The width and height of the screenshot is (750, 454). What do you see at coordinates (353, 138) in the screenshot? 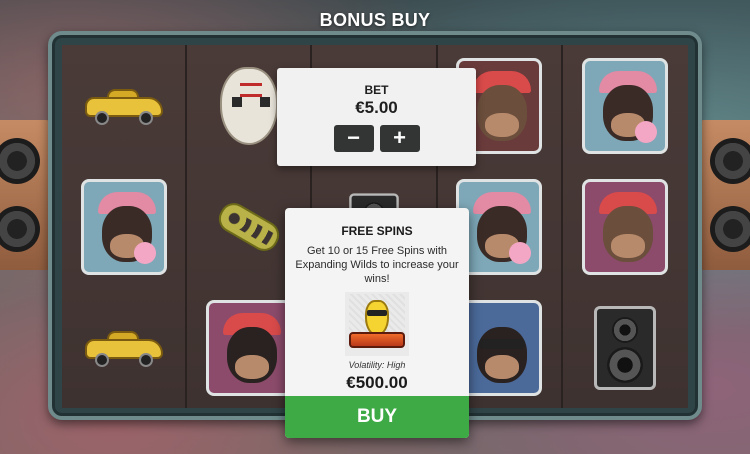
I see `decrease-bet-button: −` at bounding box center [353, 138].